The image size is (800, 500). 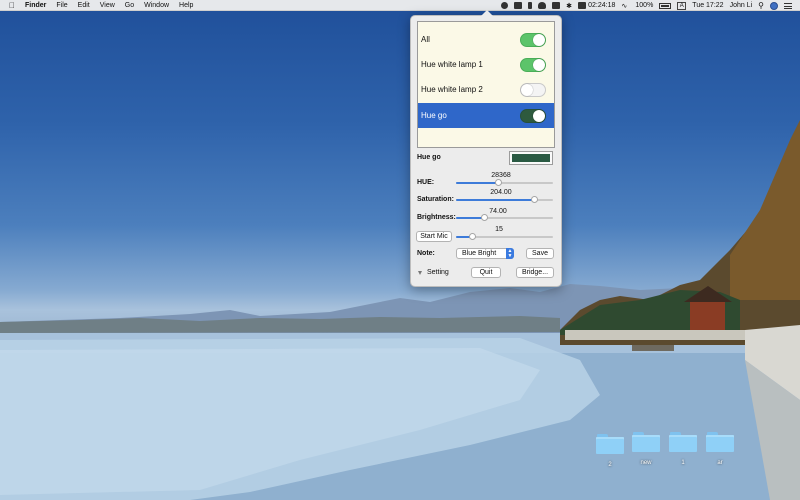 I want to click on desktop-folder-ar: ar, so click(x=720, y=449).